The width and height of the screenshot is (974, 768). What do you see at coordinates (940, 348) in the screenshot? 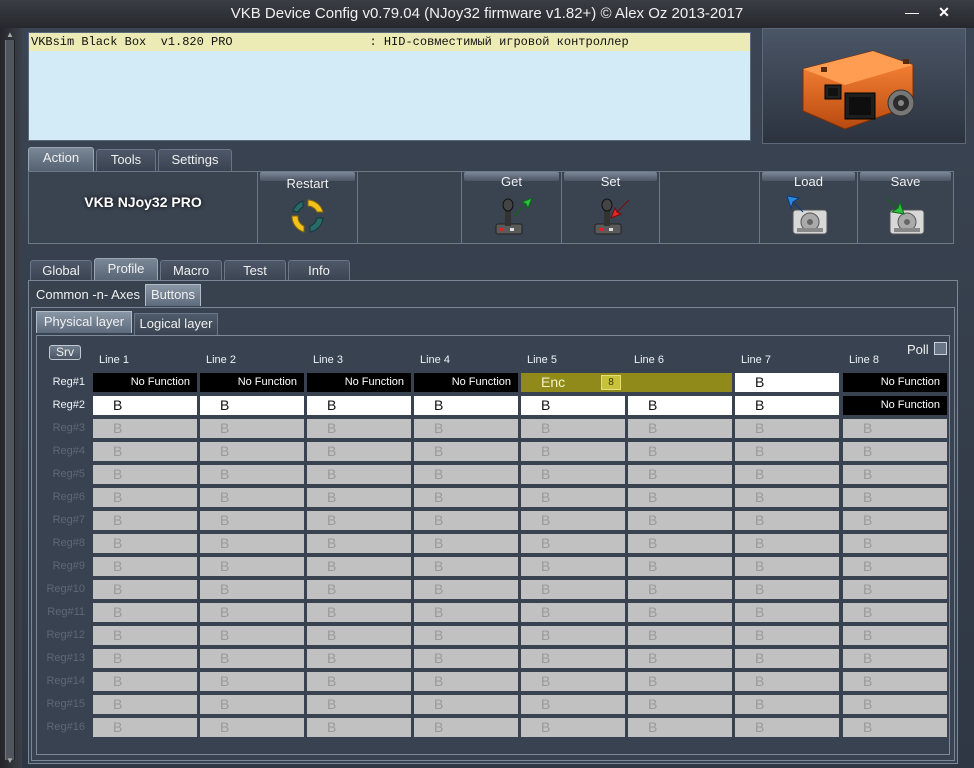
I see `poll-checkbox` at bounding box center [940, 348].